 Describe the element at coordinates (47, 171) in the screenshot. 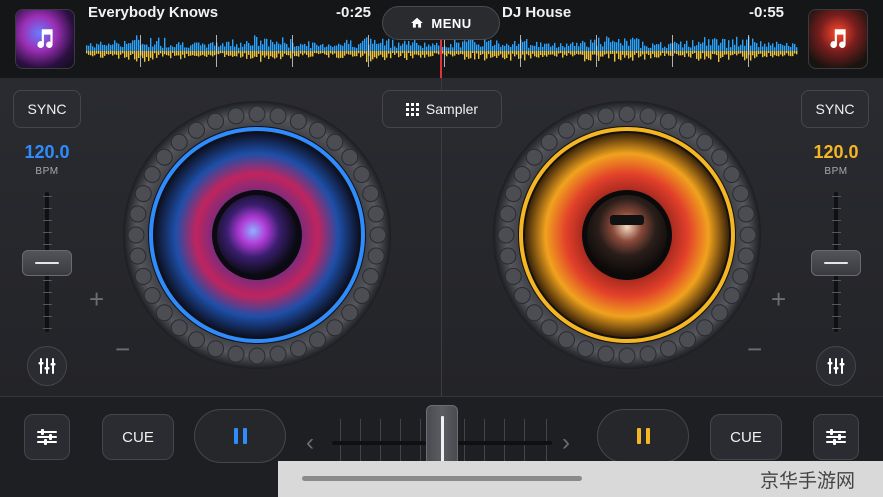

I see `left-bpm-label: BPM` at that location.